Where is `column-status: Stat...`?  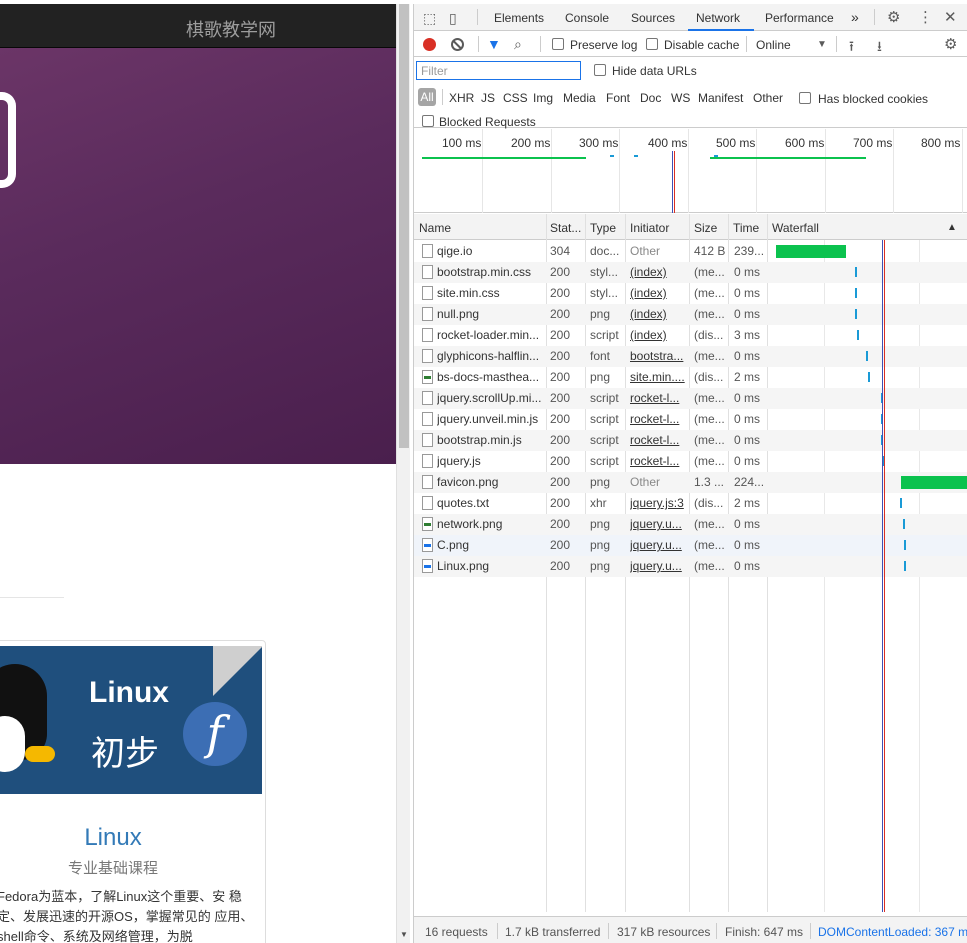
column-status: Stat... is located at coordinates (565, 228).